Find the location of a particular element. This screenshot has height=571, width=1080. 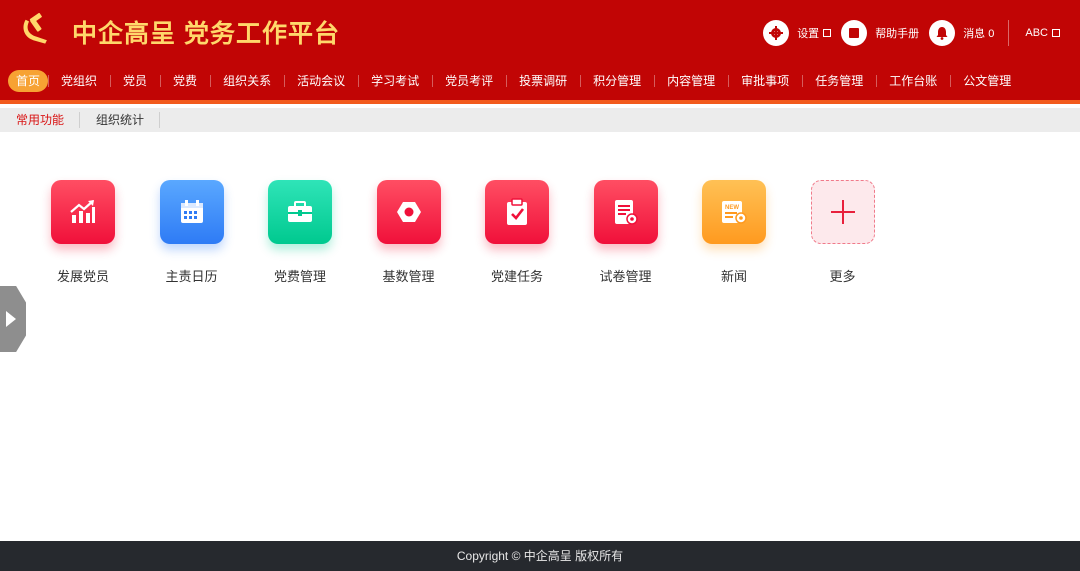

tab-common-functions: 常用功能 is located at coordinates (40, 120).